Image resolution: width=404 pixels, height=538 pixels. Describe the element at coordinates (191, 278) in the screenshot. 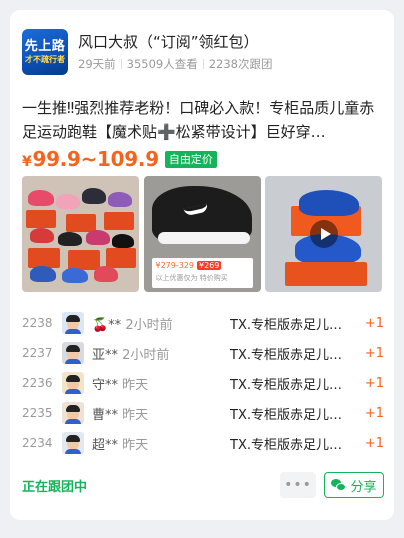

I see `promo-note: 以上优惠仅为 特价购买` at that location.